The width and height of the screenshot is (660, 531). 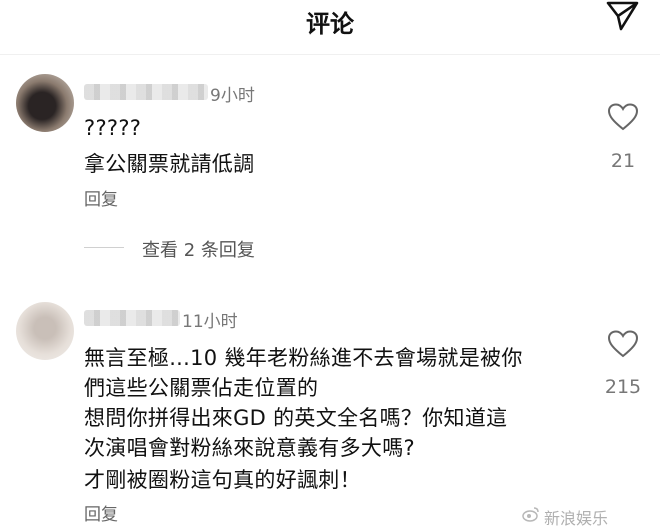 I want to click on weibo-icon, so click(x=530, y=514).